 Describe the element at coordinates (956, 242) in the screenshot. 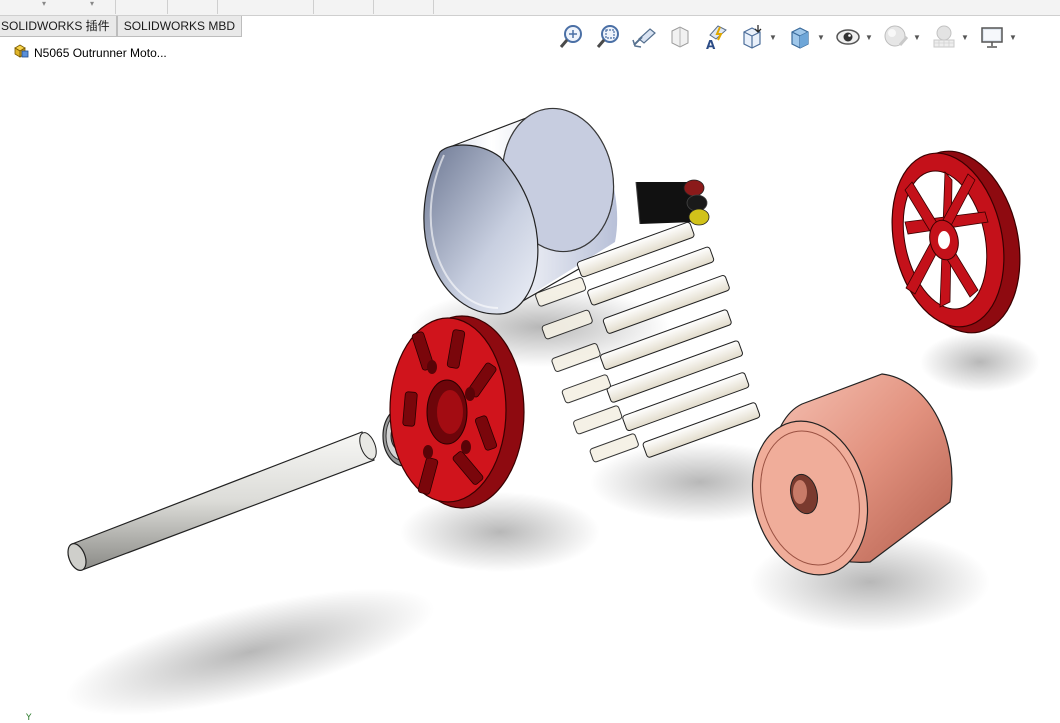

I see `rear-end-bell` at that location.